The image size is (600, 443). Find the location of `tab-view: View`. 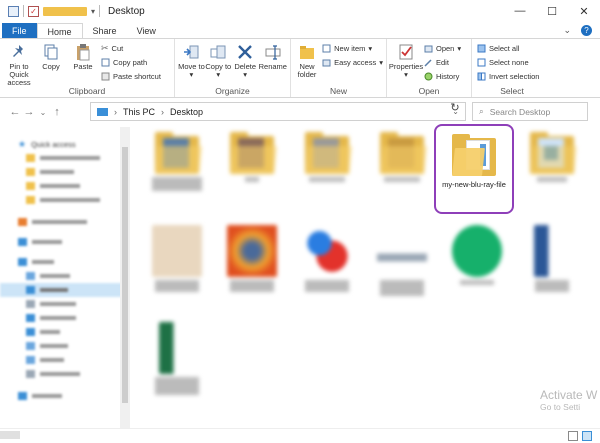

tab-view: View is located at coordinates (146, 31).